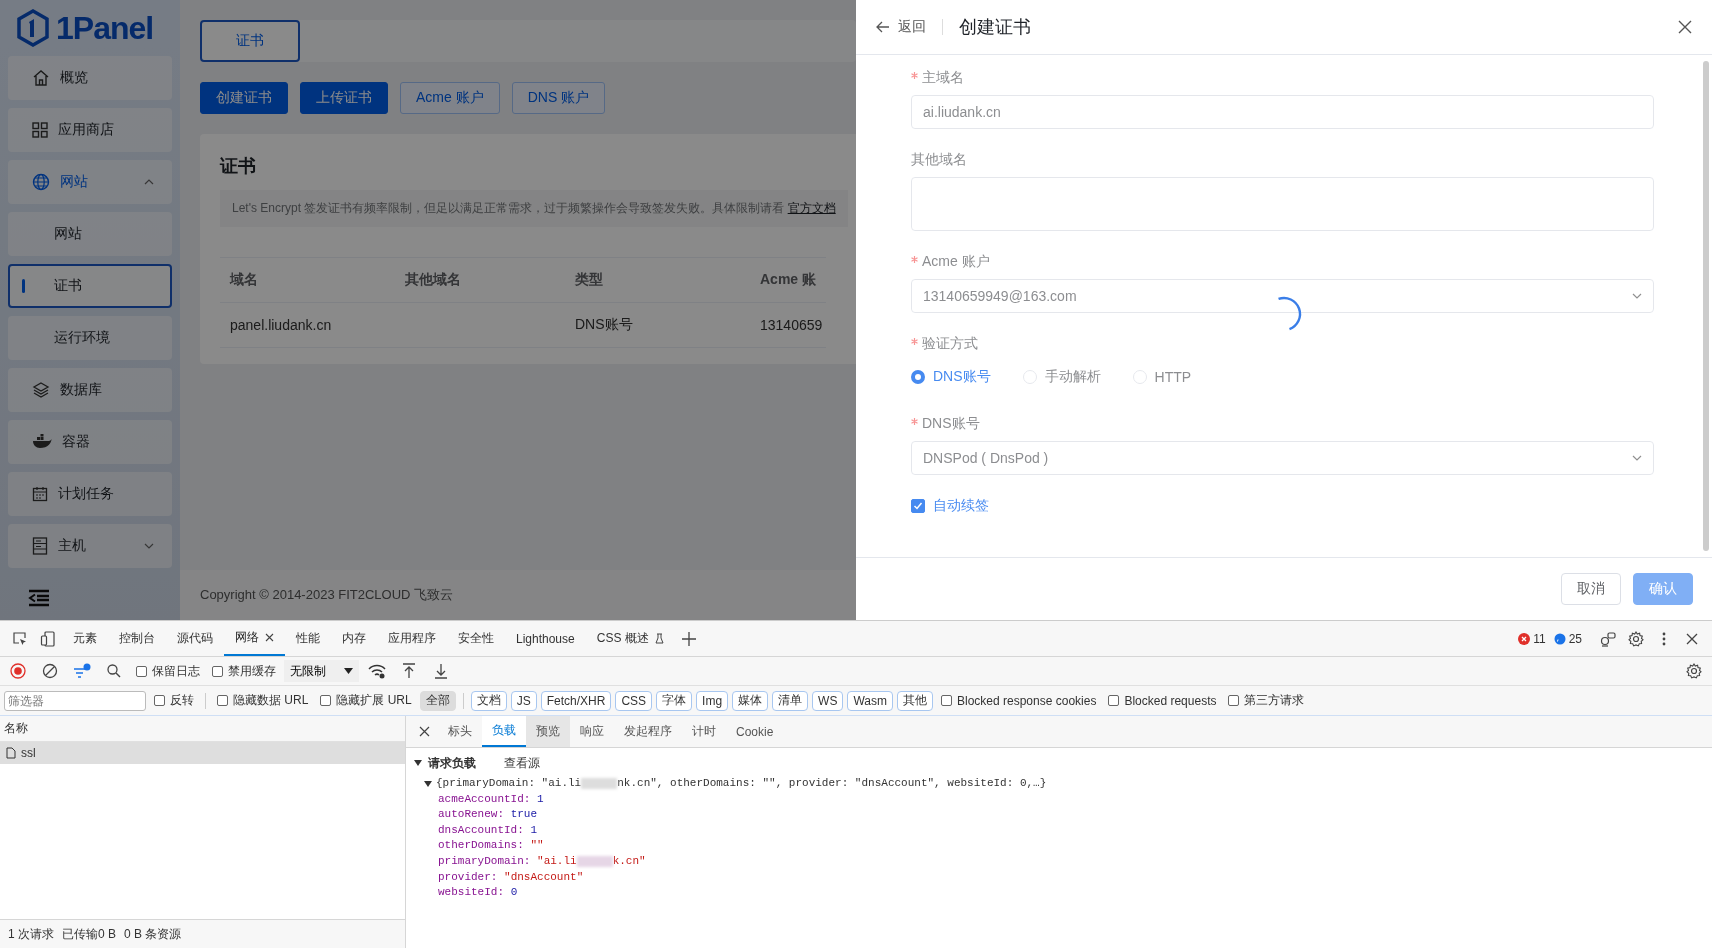 The height and width of the screenshot is (948, 1712). Describe the element at coordinates (1282, 344) in the screenshot. I see `field-label: 验证方式` at that location.